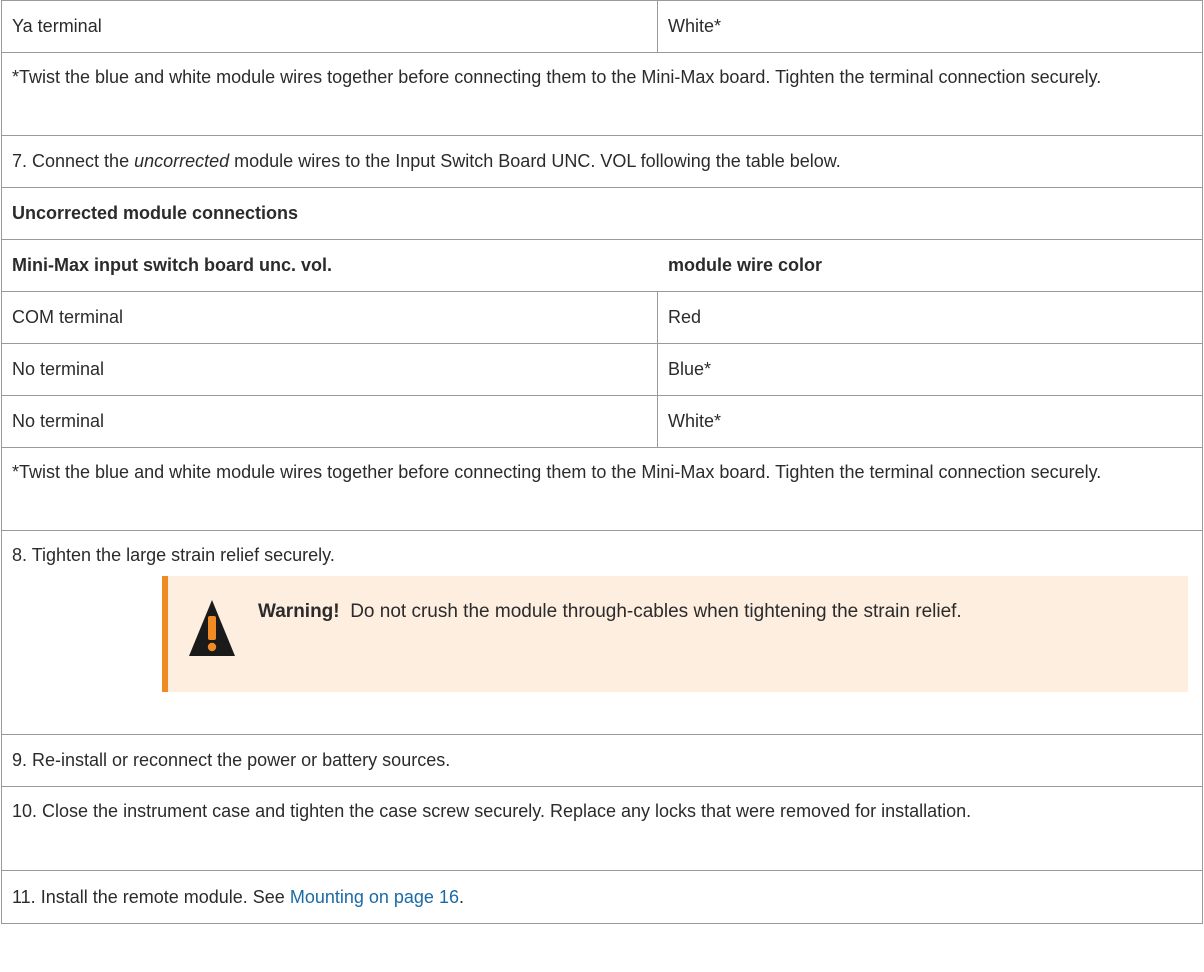 The image size is (1204, 972). What do you see at coordinates (461, 896) in the screenshot?
I see `step-11-suffix: .` at bounding box center [461, 896].